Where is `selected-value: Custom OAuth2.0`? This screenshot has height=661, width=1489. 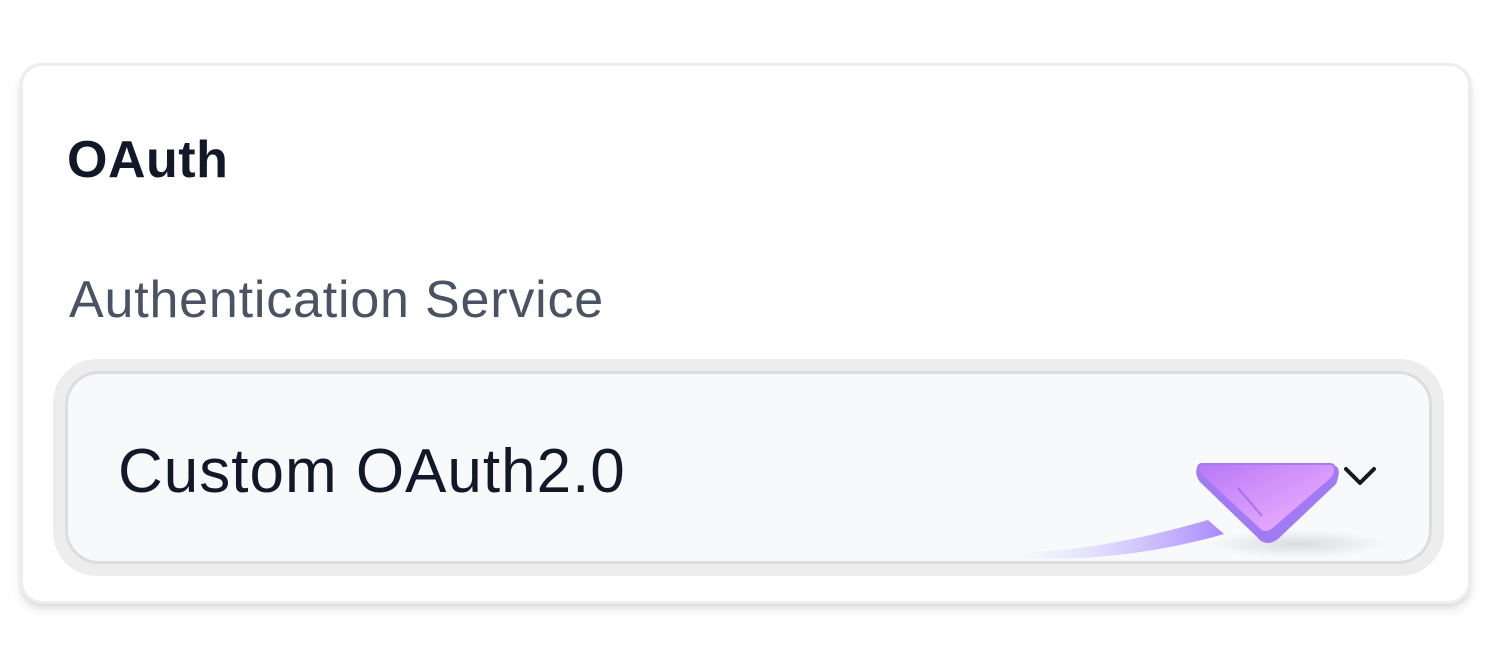
selected-value: Custom OAuth2.0 is located at coordinates (372, 471).